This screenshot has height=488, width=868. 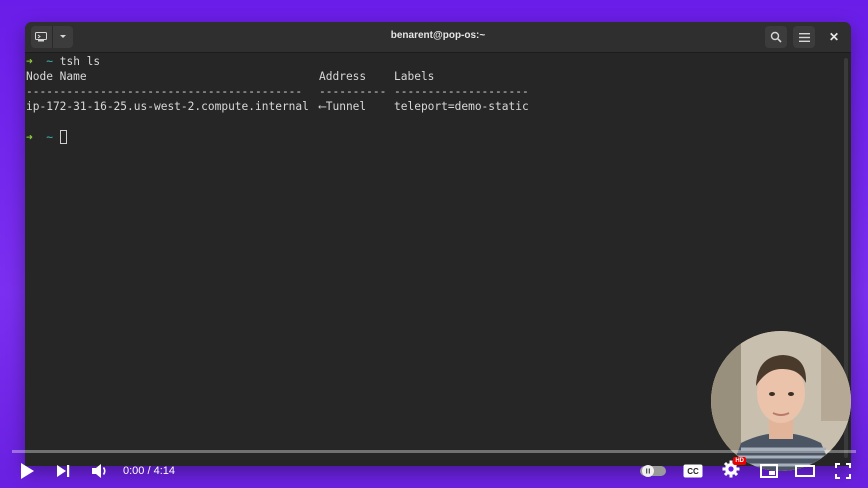 What do you see at coordinates (149, 471) in the screenshot?
I see `time-display: 0:00 / 4:14` at bounding box center [149, 471].